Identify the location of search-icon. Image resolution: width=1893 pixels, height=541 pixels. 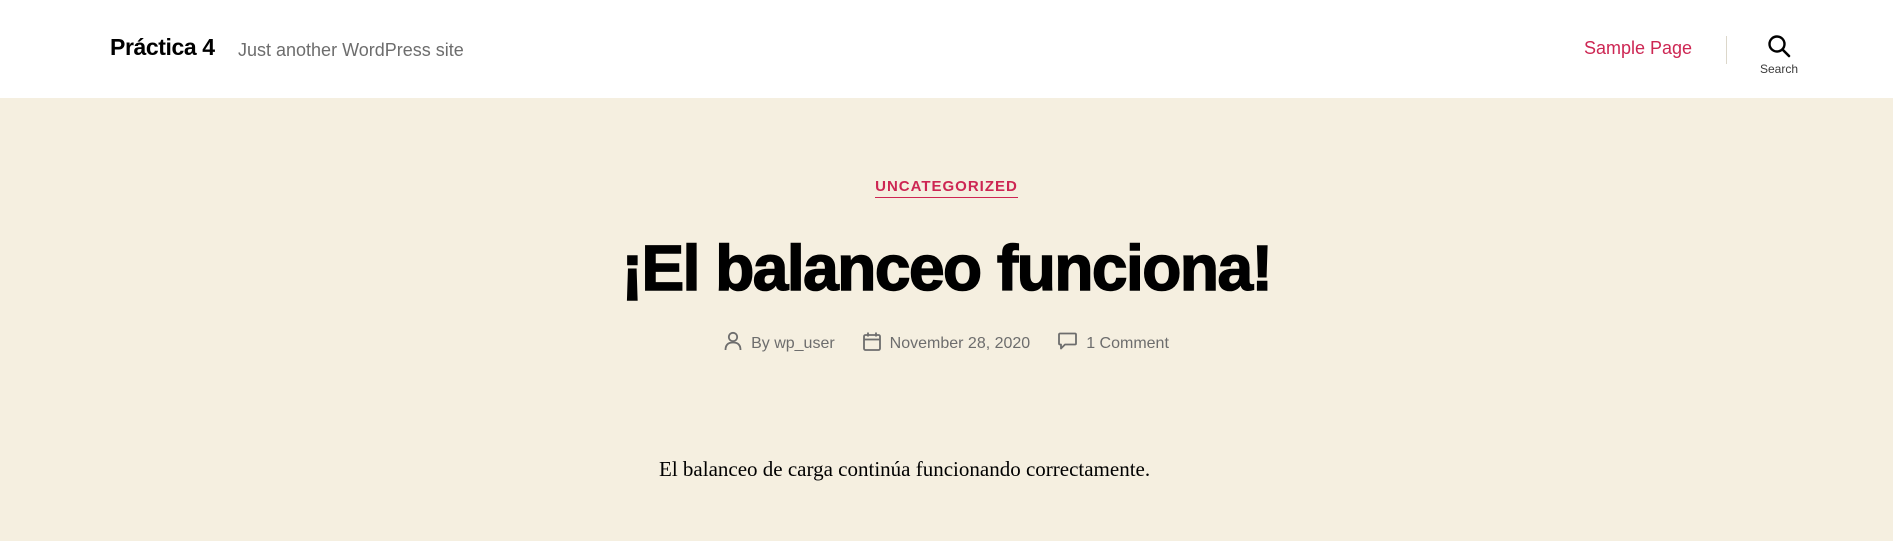
(1779, 46).